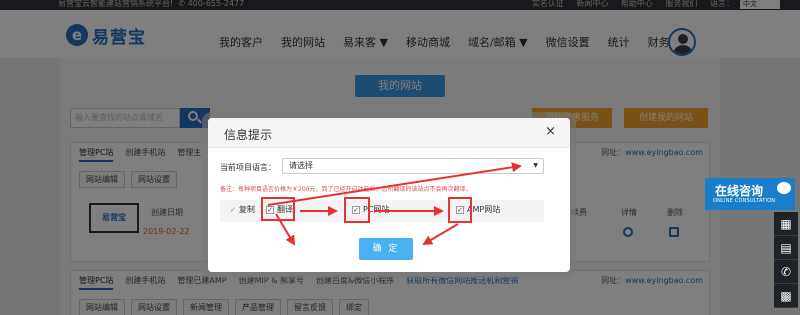 This screenshot has width=800, height=315. What do you see at coordinates (301, 165) in the screenshot?
I see `project-language-value: 请选择` at bounding box center [301, 165].